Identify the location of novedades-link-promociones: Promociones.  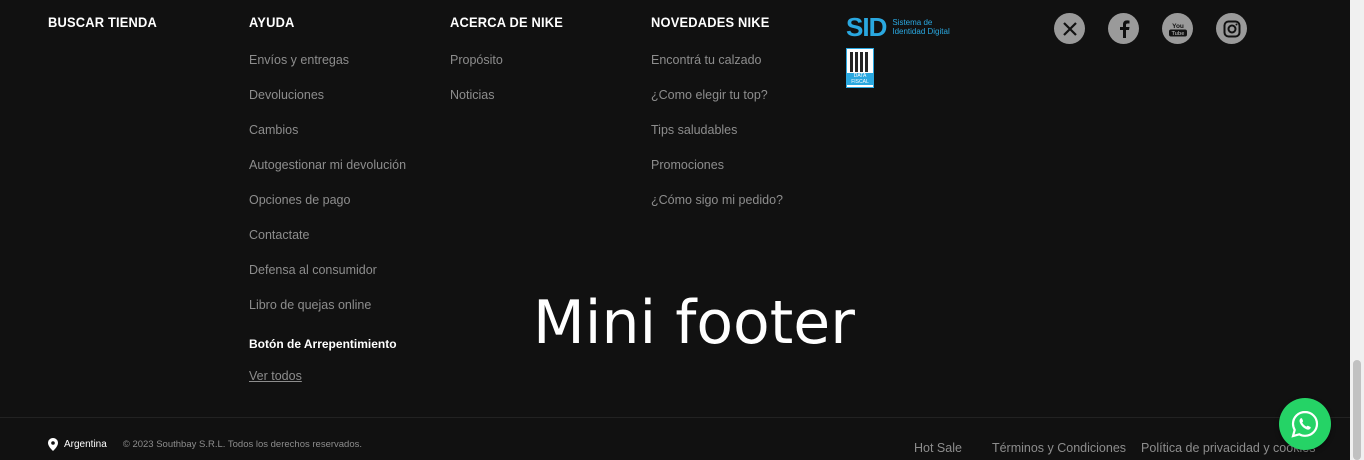
(717, 174).